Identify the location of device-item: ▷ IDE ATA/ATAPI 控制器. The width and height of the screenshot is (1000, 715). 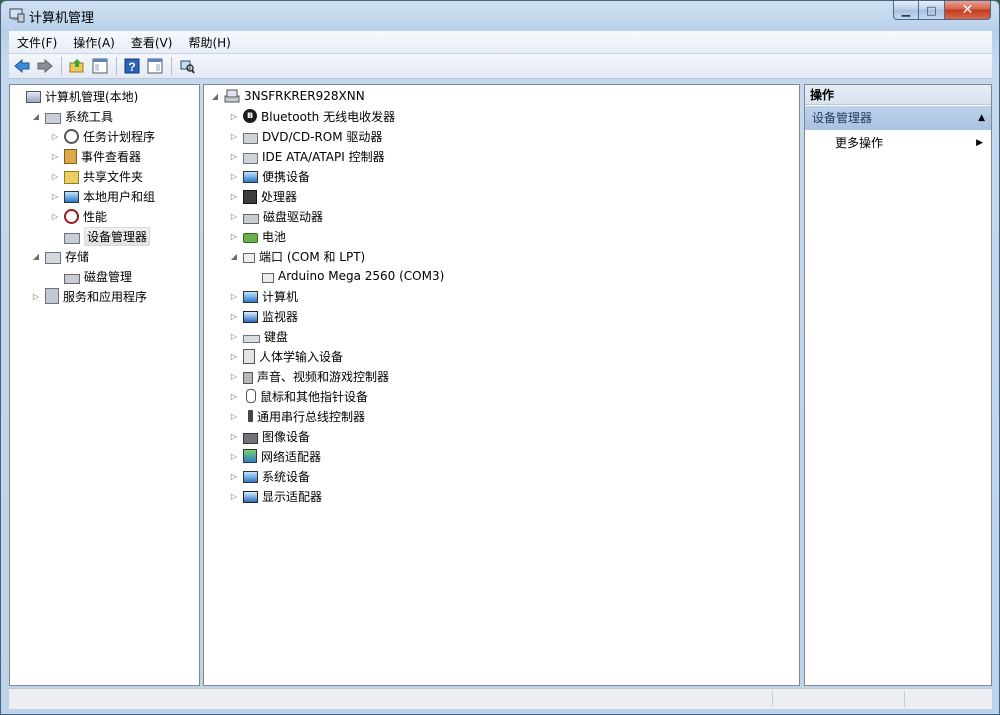
(307, 156).